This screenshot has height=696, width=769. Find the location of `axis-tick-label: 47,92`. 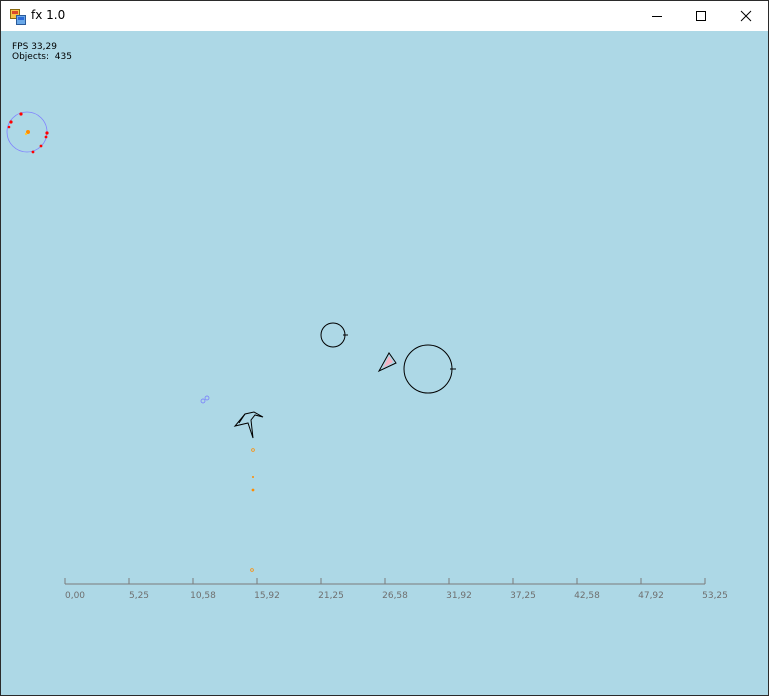

axis-tick-label: 47,92 is located at coordinates (651, 596).